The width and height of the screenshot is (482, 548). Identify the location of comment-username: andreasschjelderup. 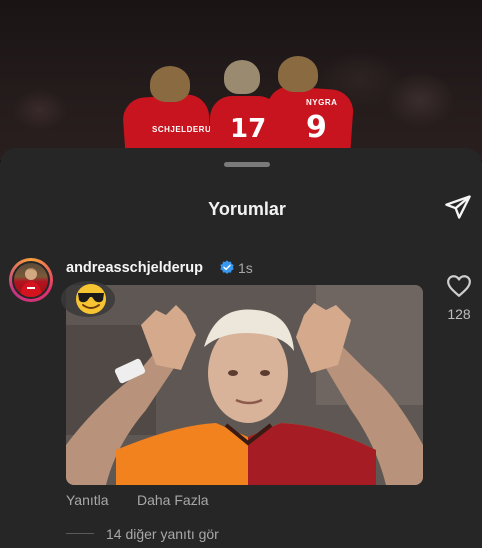
(134, 268).